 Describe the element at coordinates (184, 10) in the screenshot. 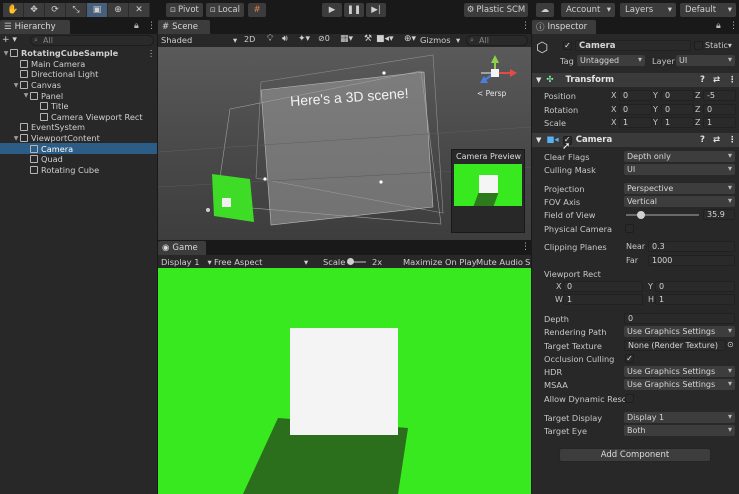

I see `pivot-toggle: ⊡ Pivot` at that location.